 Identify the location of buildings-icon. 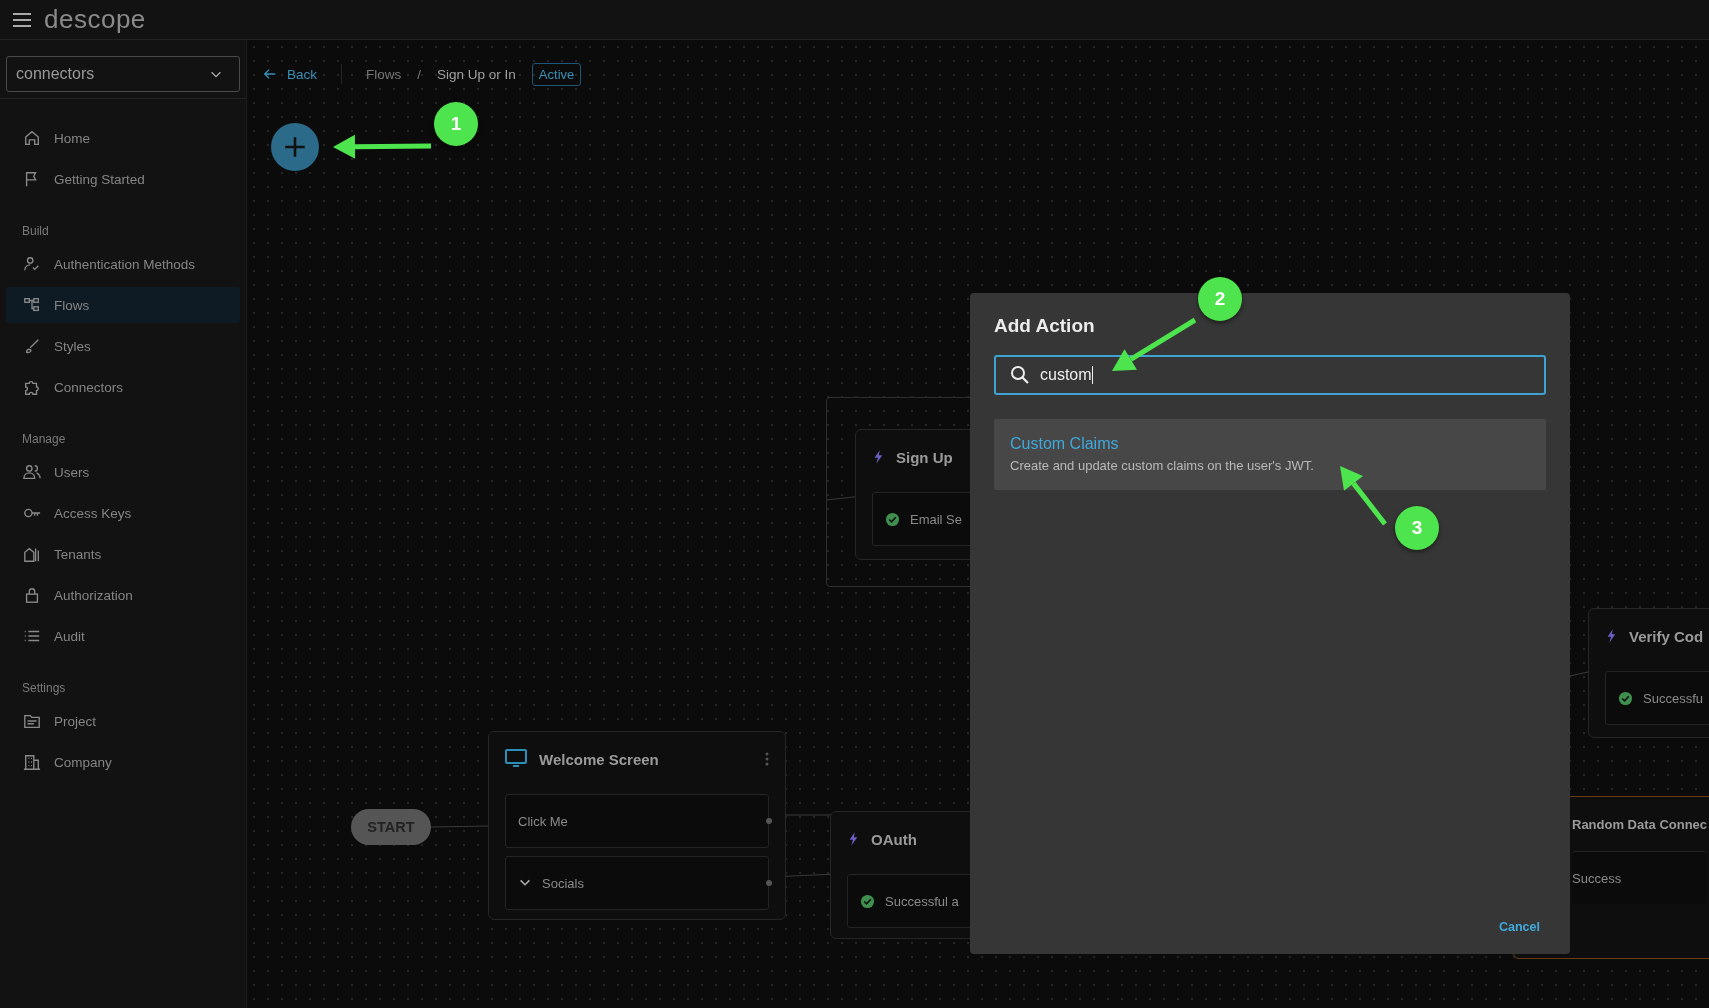
(32, 554).